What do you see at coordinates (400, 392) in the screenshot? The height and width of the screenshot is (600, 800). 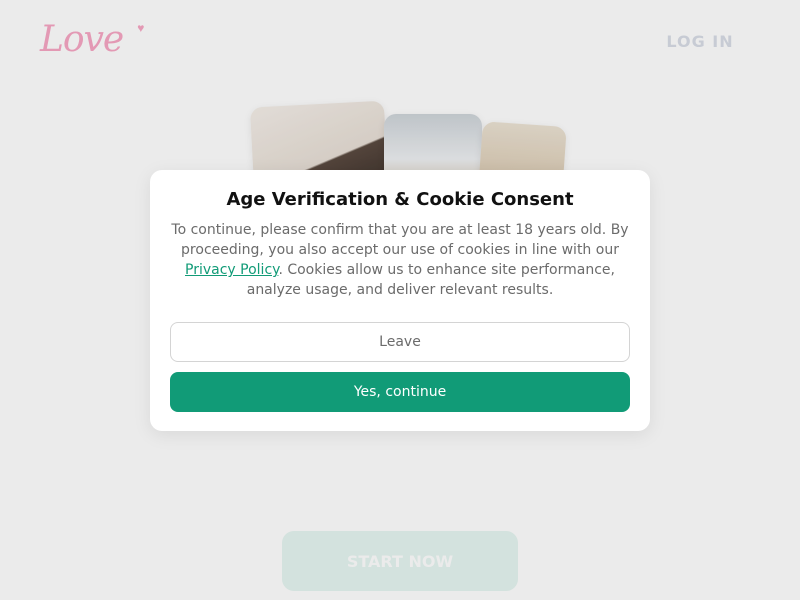 I see `continue-button: Yes, continue` at bounding box center [400, 392].